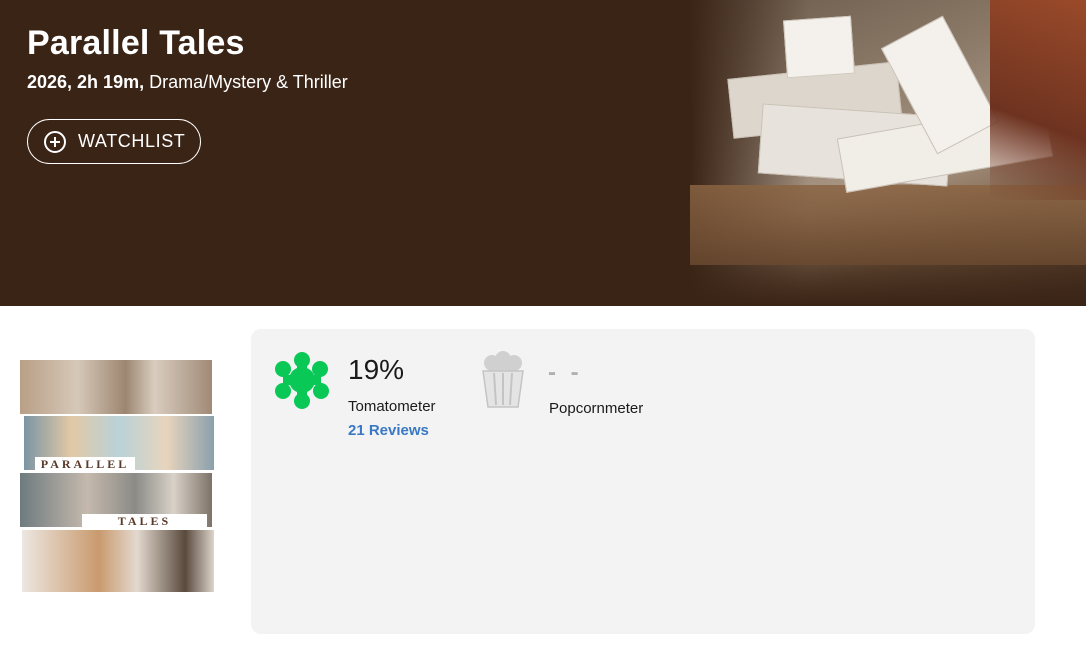 Image resolution: width=1086 pixels, height=649 pixels. I want to click on green-splat-icon, so click(302, 380).